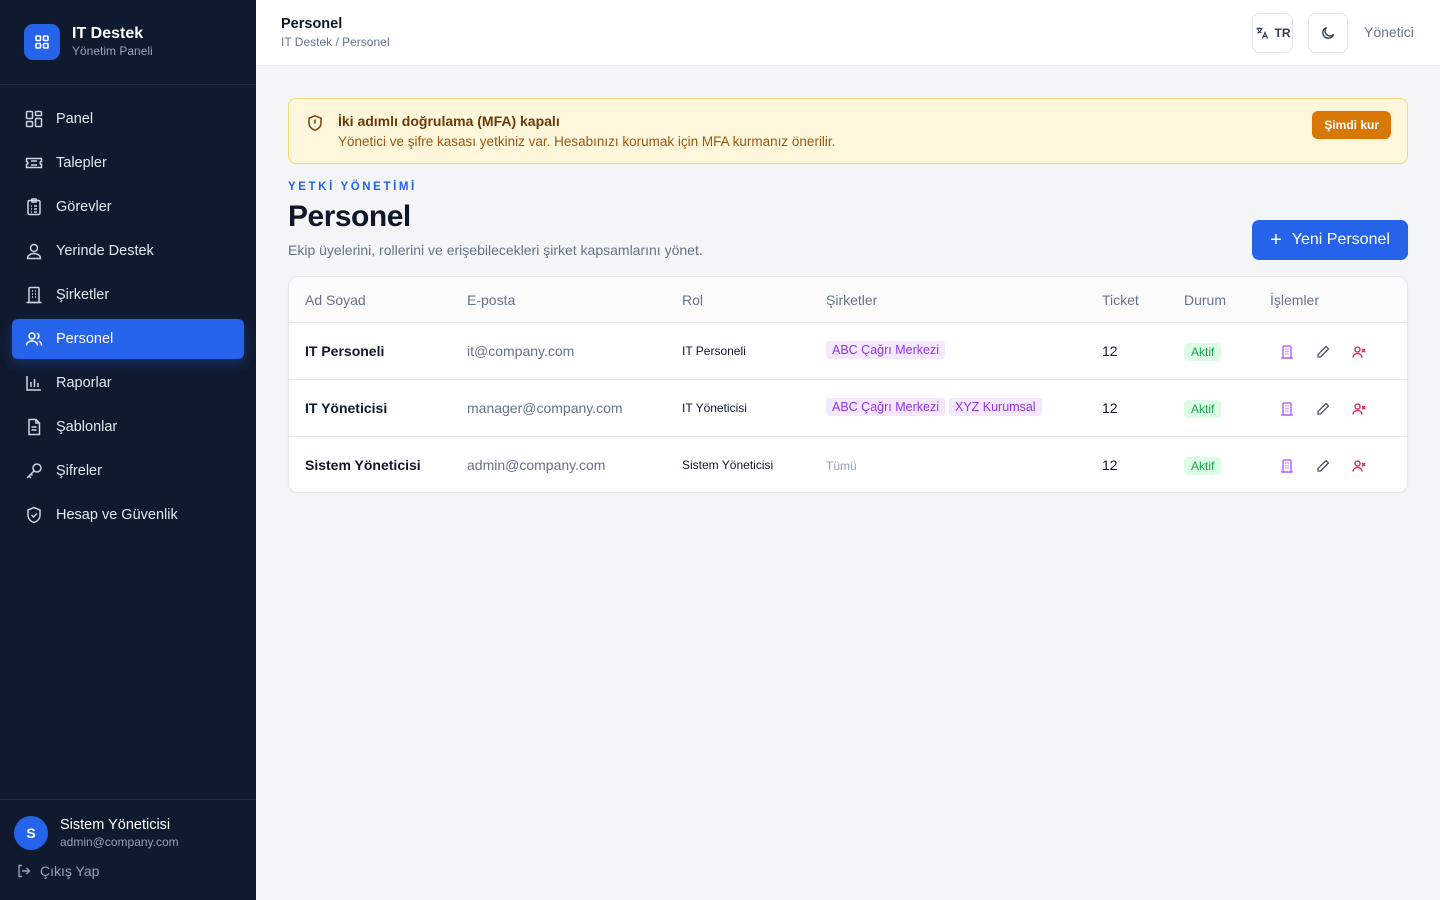  Describe the element at coordinates (728, 465) in the screenshot. I see `row-role: Sistem Yöneticisi` at that location.